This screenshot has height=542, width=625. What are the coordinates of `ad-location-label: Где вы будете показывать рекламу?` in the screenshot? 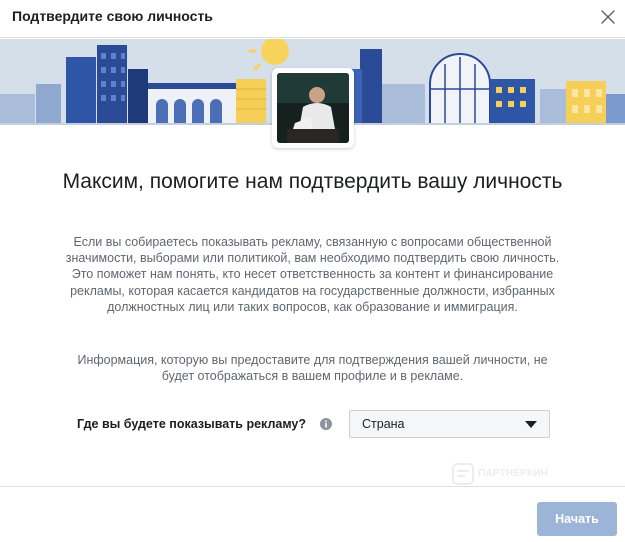 It's located at (192, 424).